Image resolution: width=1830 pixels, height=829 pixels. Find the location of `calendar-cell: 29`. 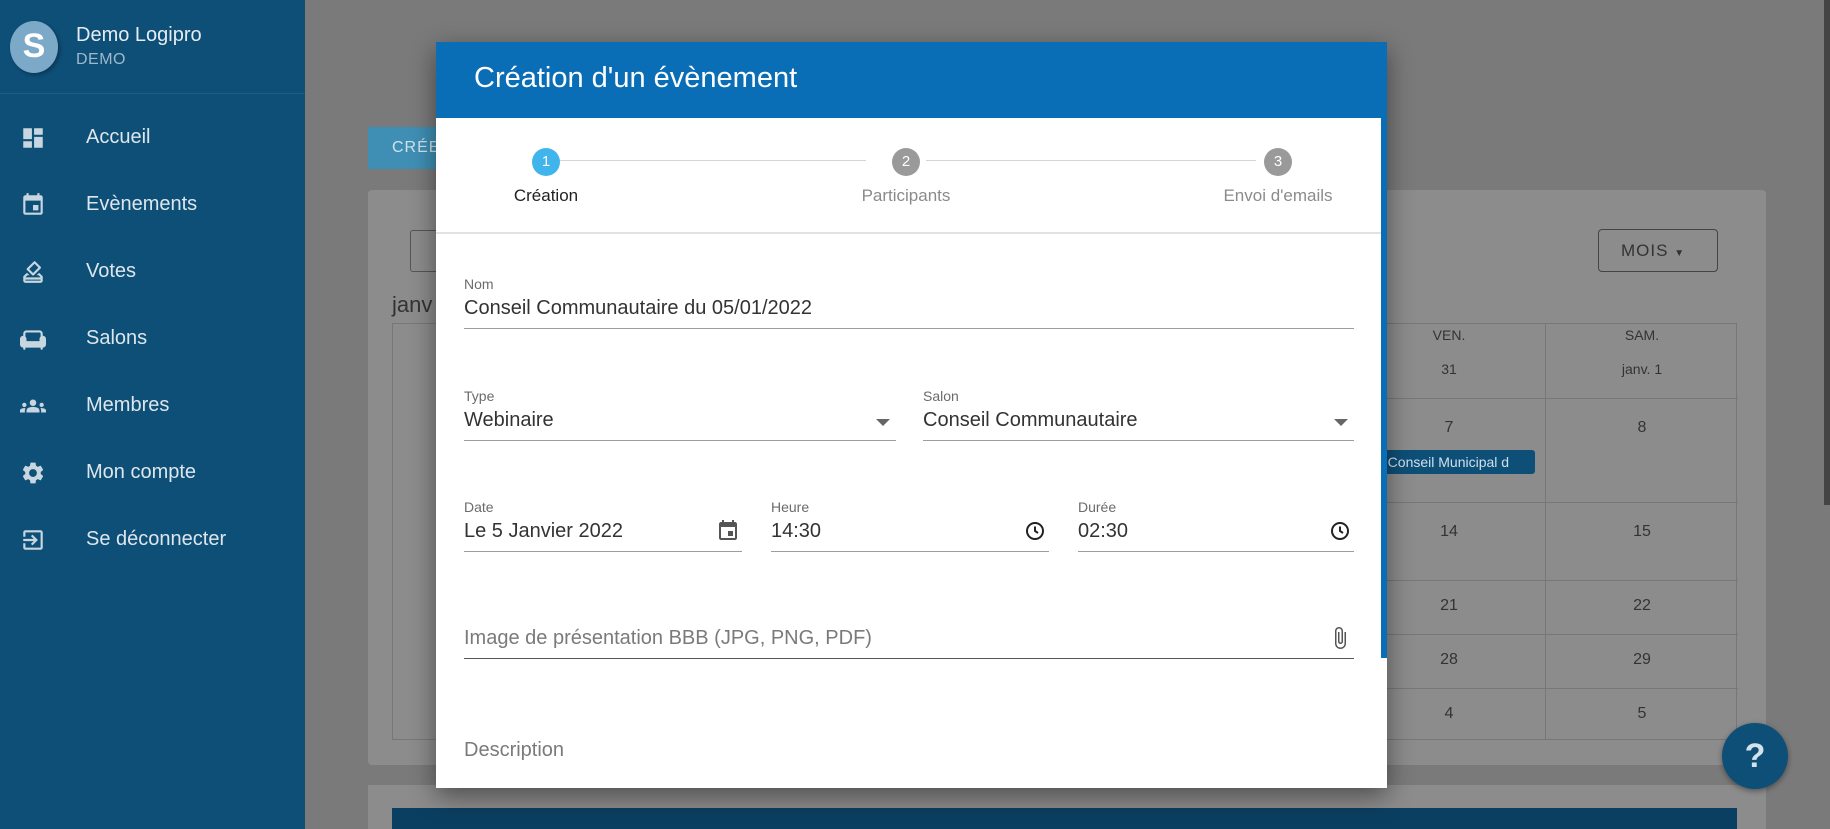

calendar-cell: 29 is located at coordinates (1641, 661).